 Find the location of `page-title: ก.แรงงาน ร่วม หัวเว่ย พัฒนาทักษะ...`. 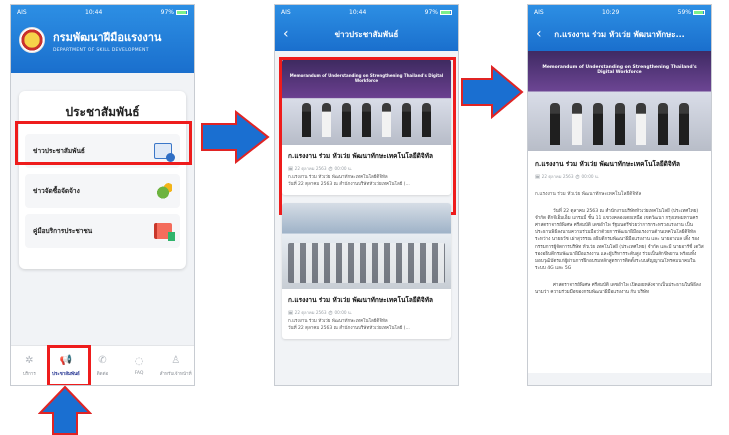

page-title: ก.แรงงาน ร่วม หัวเว่ย พัฒนาทักษะ... is located at coordinates (619, 34).